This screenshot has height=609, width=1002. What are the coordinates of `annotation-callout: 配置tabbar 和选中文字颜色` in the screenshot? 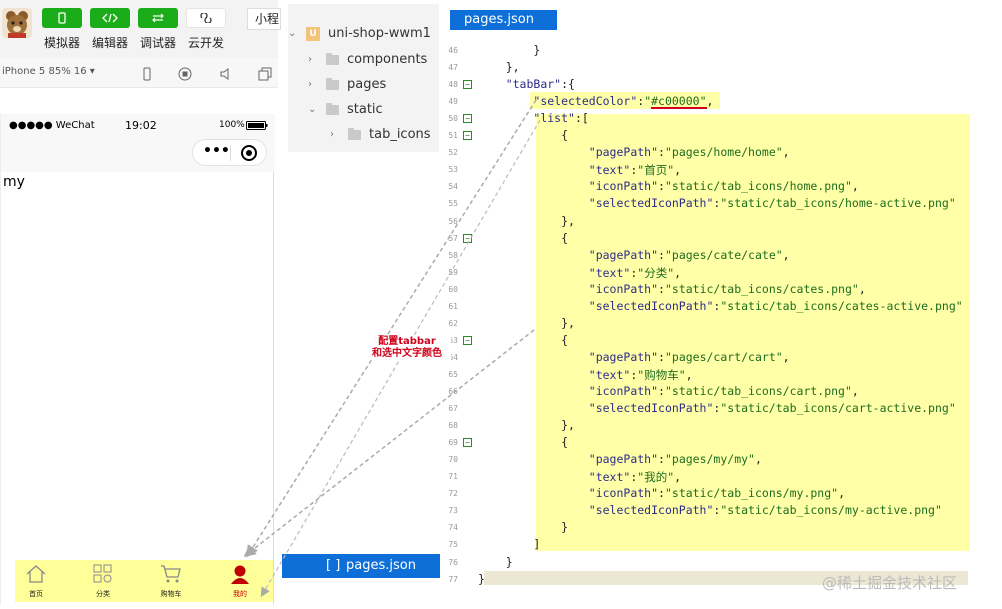 It's located at (407, 348).